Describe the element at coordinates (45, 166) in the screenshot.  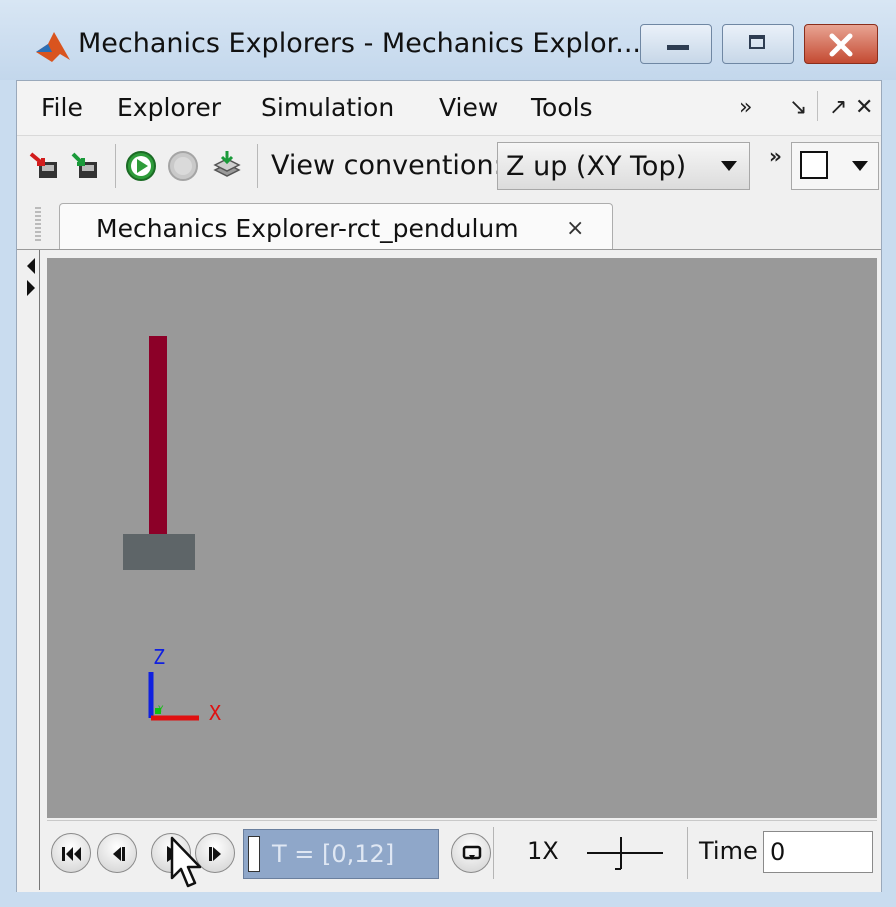
I see `import-red-icon` at that location.